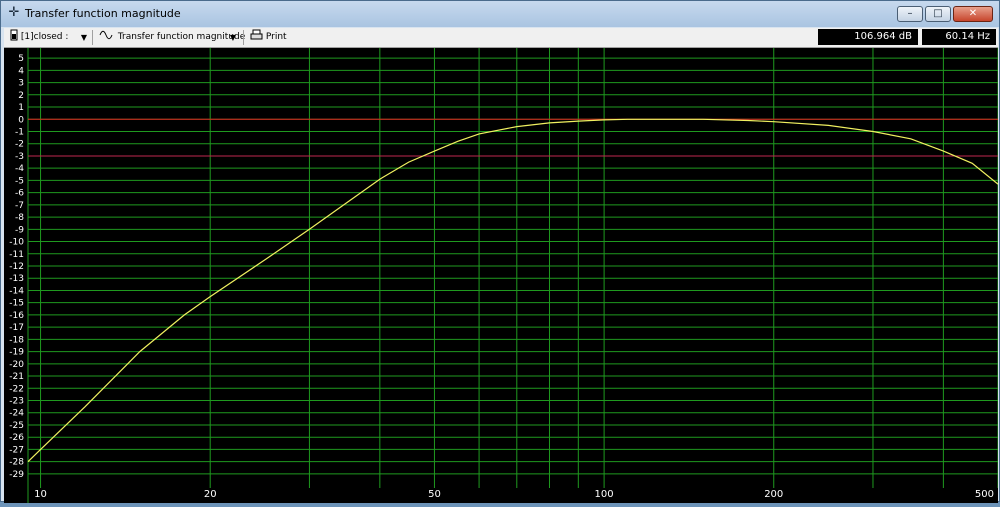  What do you see at coordinates (16, 389) in the screenshot?
I see `y-tick-label: -22` at bounding box center [16, 389].